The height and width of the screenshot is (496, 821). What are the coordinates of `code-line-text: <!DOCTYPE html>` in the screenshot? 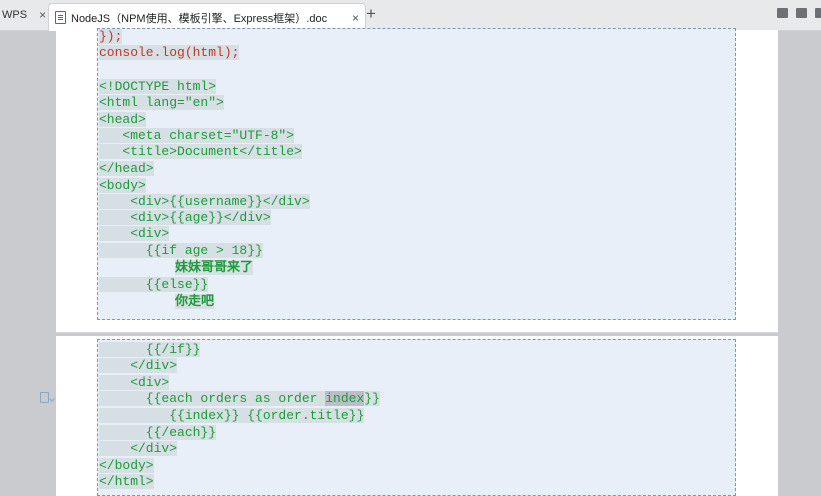 It's located at (158, 86).